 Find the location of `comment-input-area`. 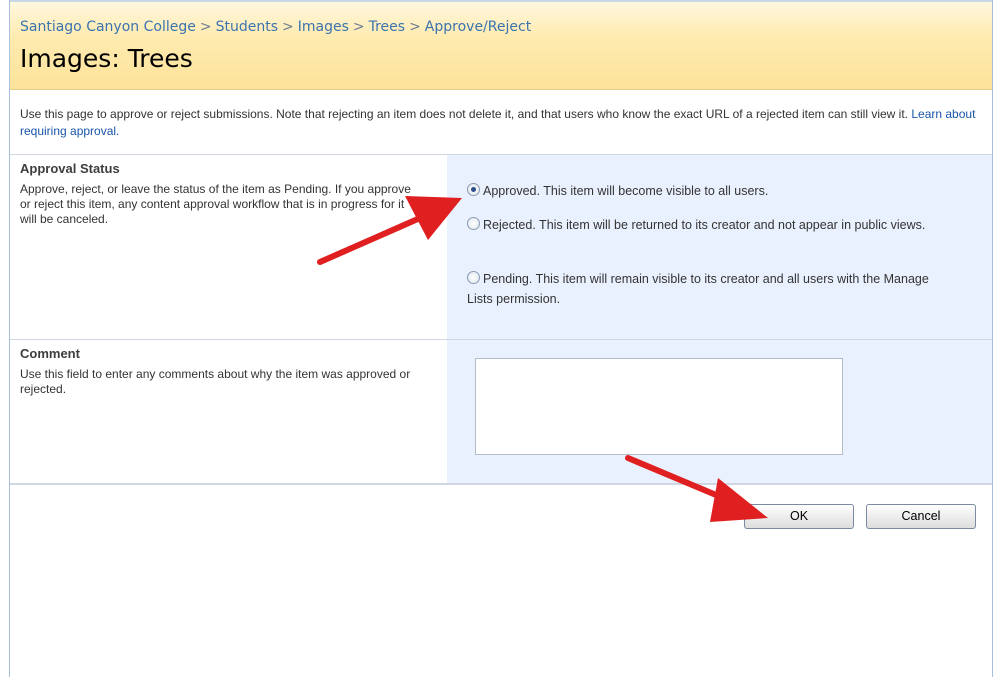

comment-input-area is located at coordinates (719, 411).